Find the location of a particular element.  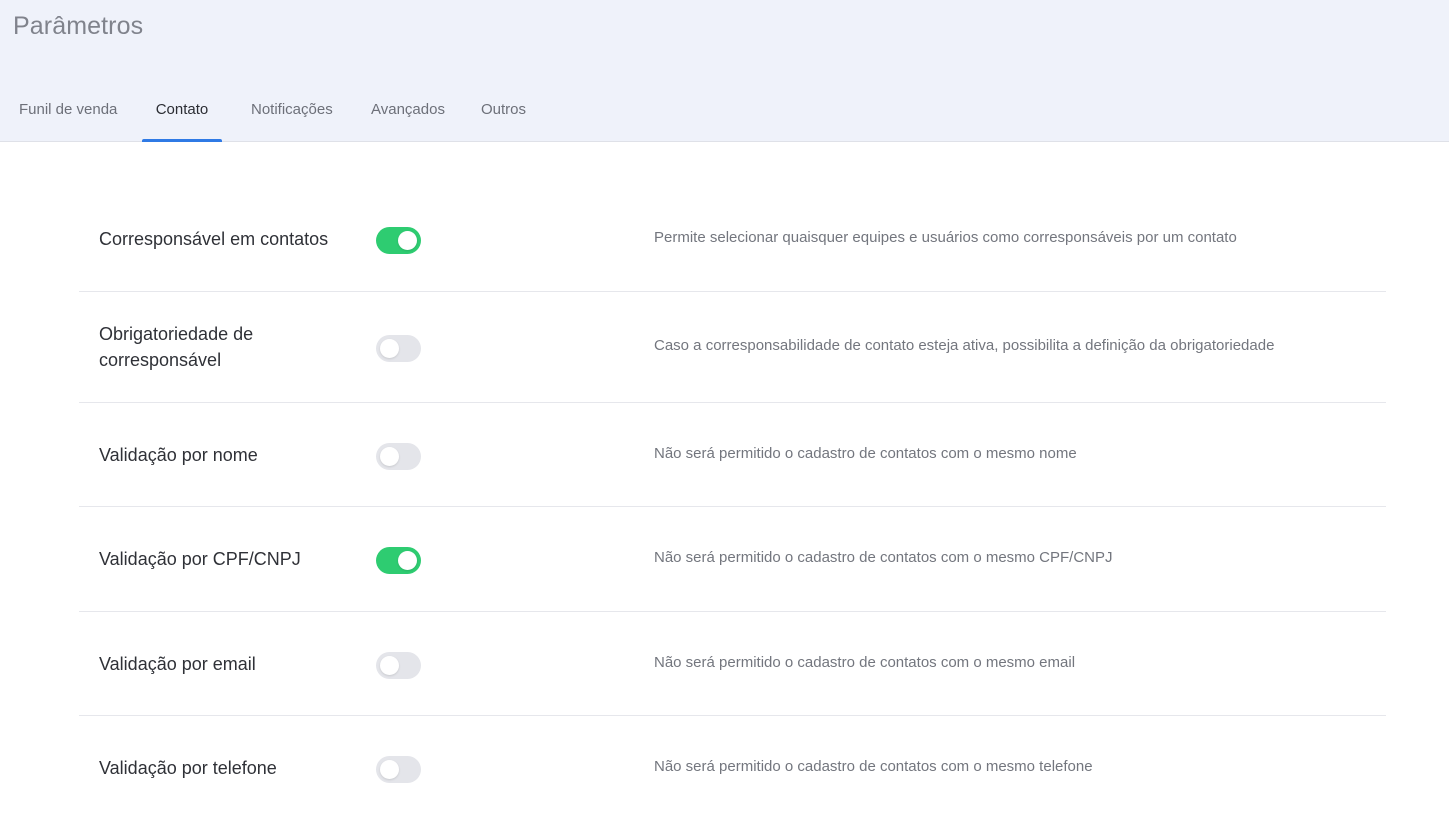

page-title: Parâmetros is located at coordinates (78, 26).